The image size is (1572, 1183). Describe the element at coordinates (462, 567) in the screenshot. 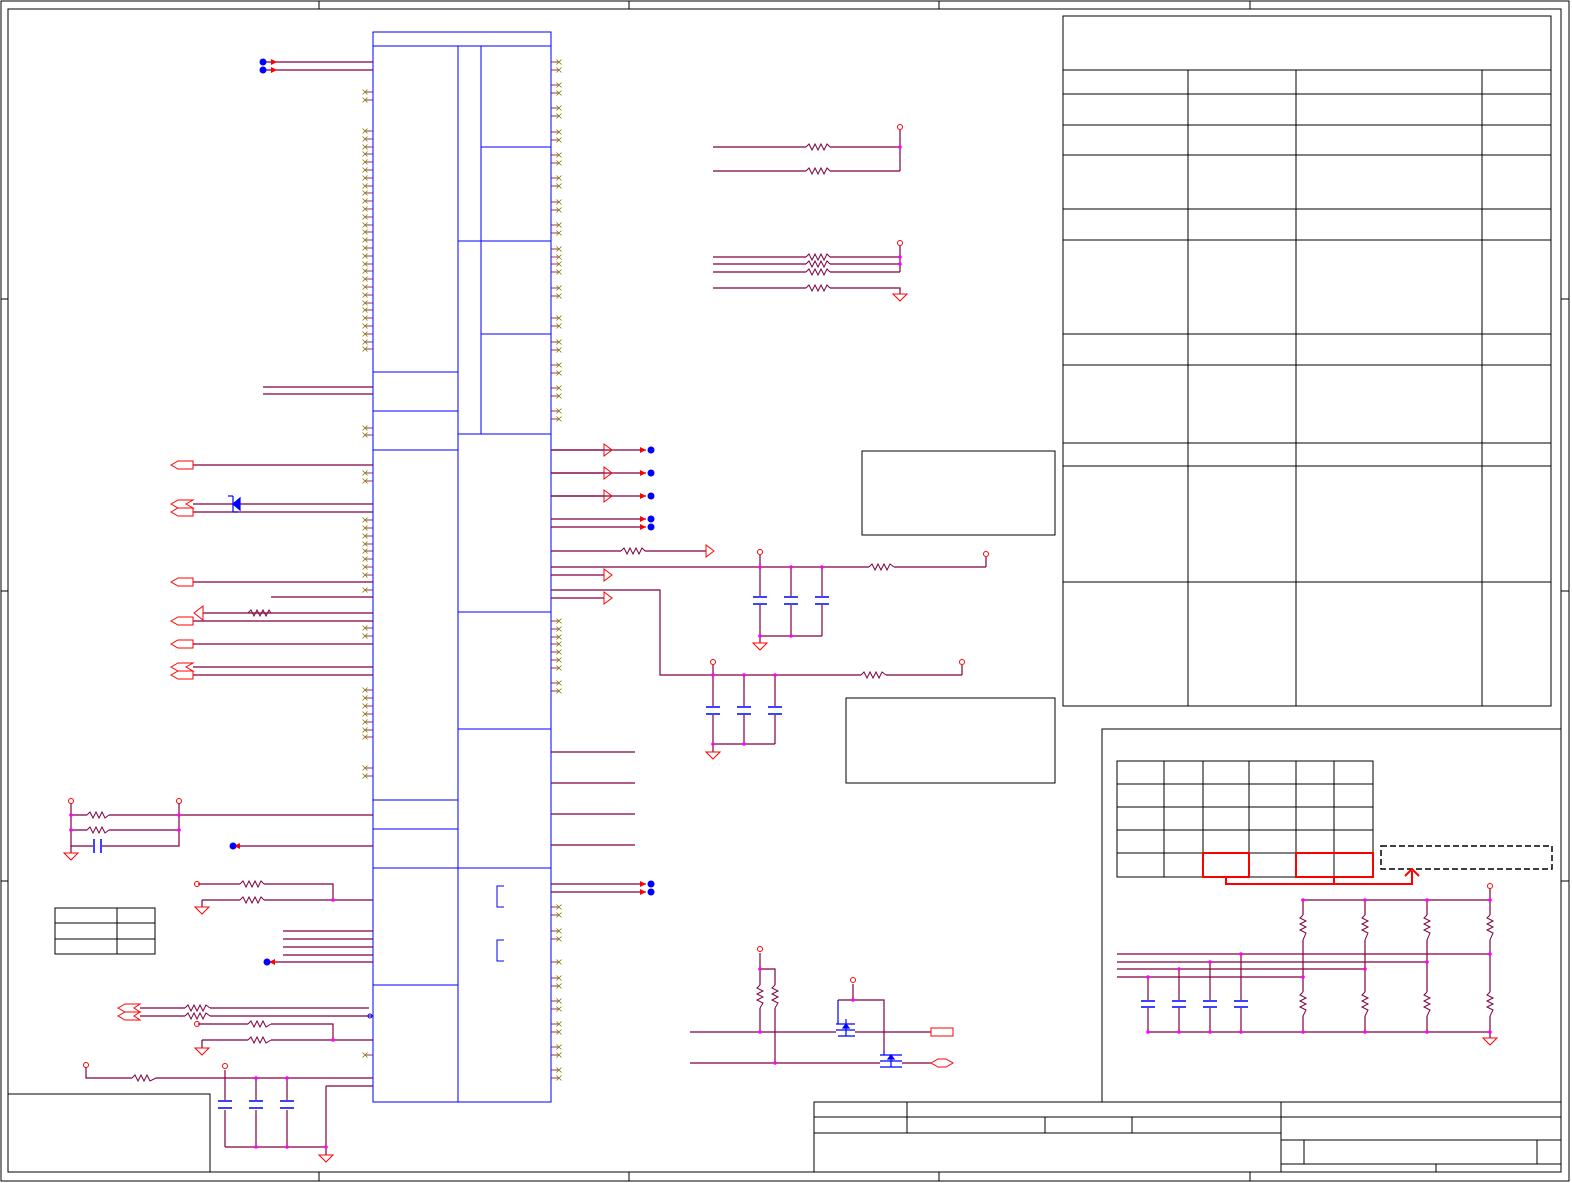

I see `main-ic-symbol` at that location.